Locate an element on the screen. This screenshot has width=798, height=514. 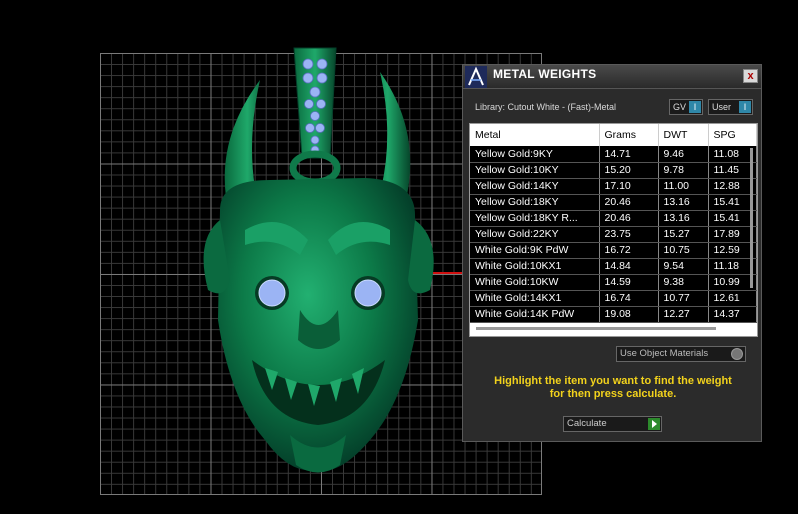
cell-metal: Yellow Gold:22KY is located at coordinates (535, 234).